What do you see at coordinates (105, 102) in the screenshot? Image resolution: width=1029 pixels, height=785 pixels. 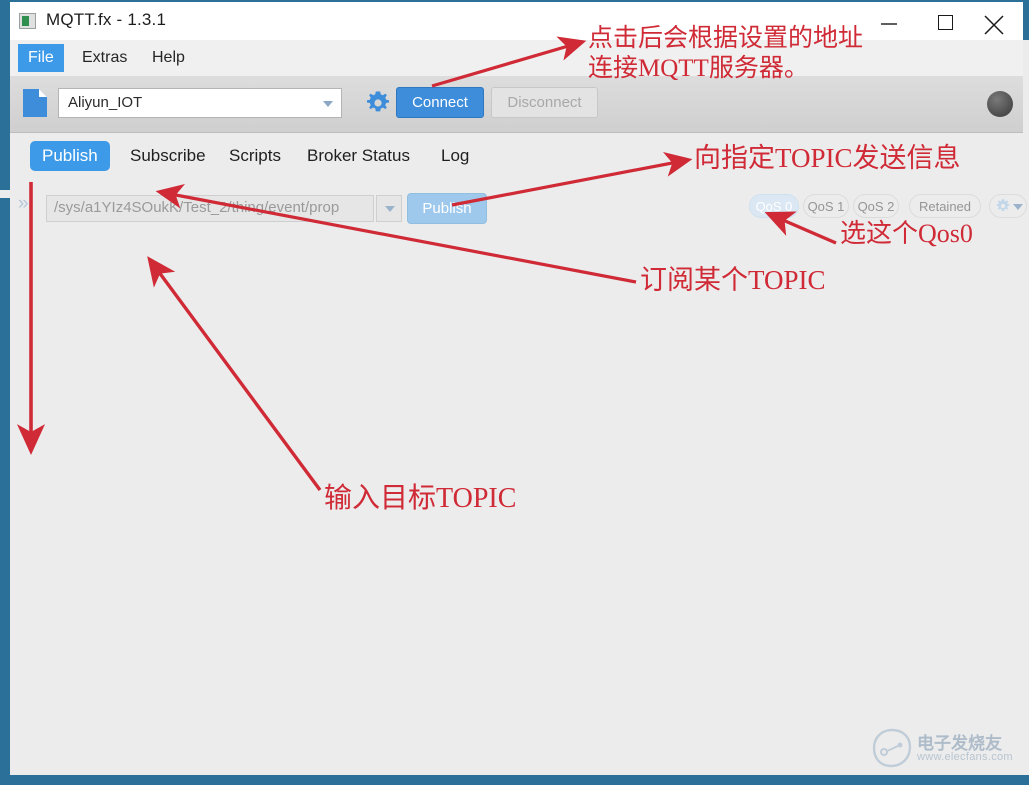 I see `broker-profile-value: Aliyun_IOT` at bounding box center [105, 102].